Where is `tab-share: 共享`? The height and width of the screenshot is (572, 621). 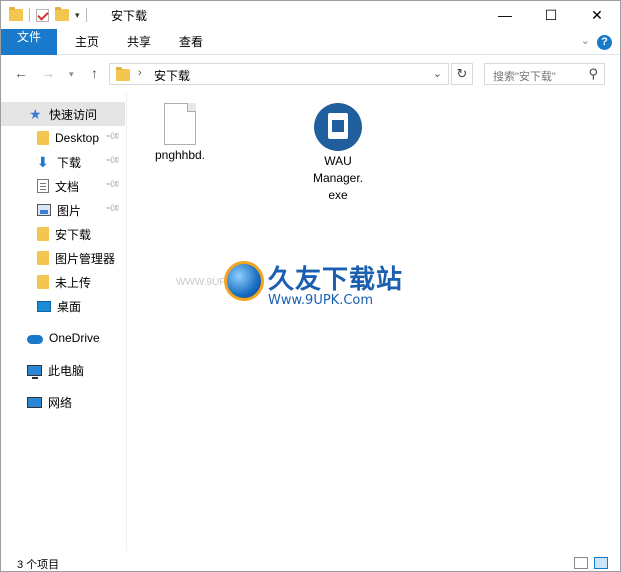
tab-share: 共享 is located at coordinates (139, 42).